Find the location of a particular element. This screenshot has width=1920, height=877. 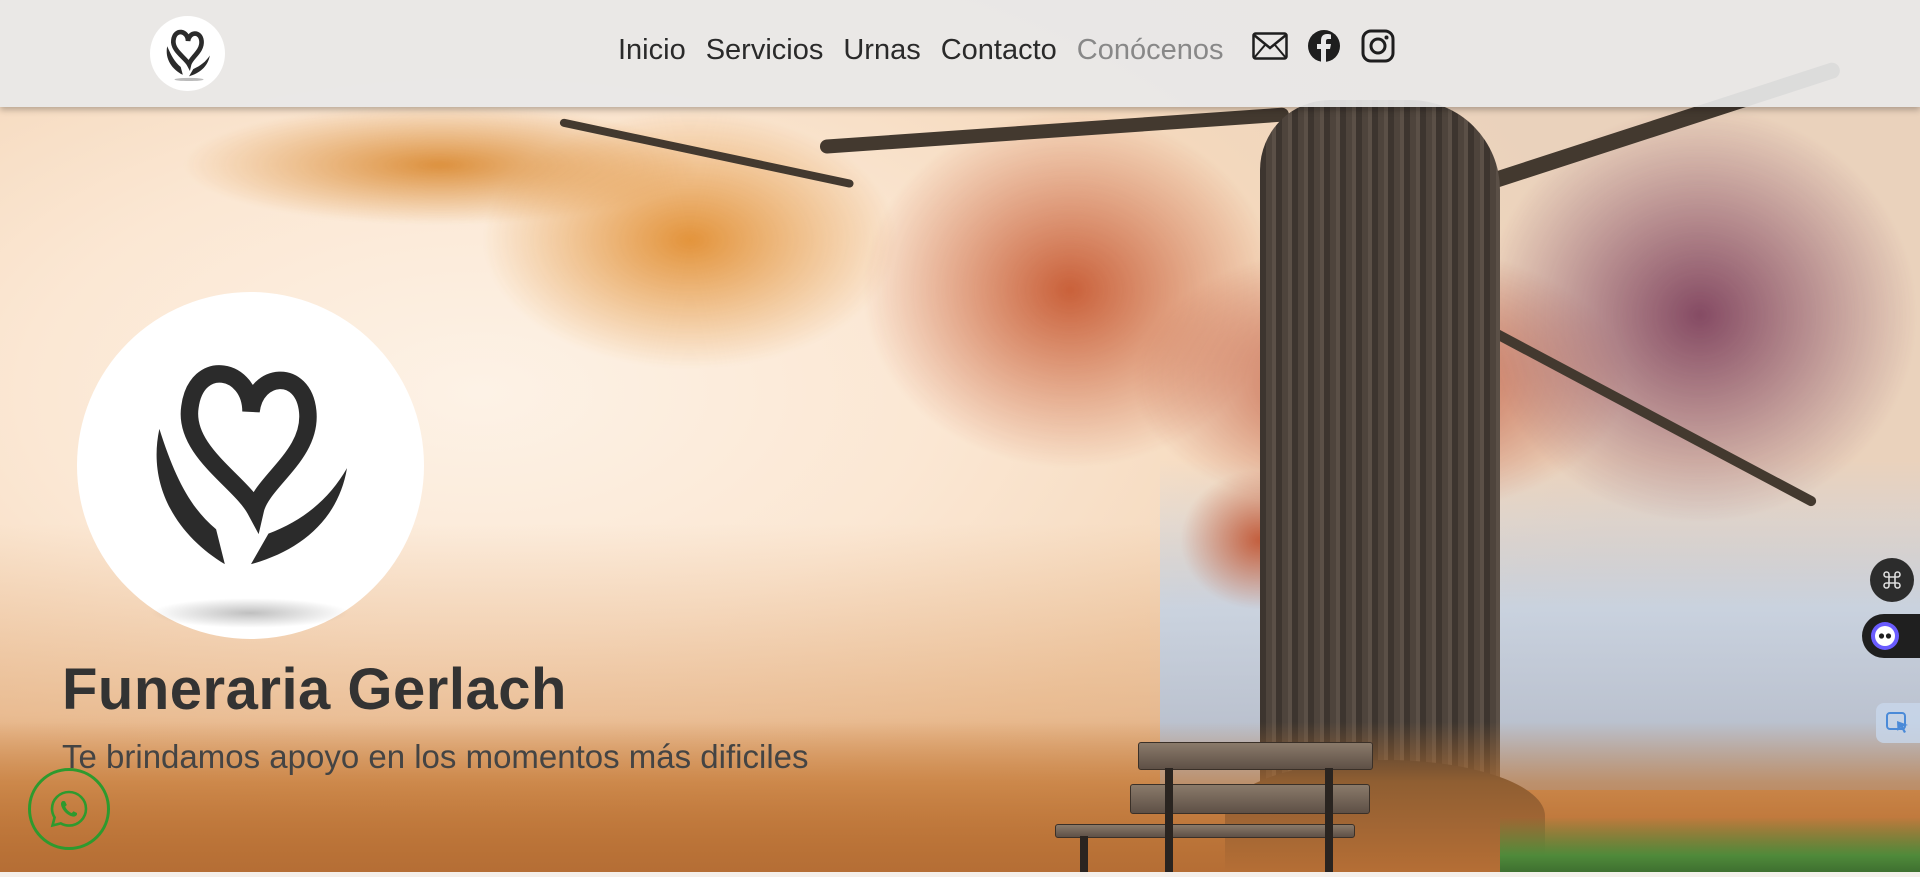

cursor-widget-button is located at coordinates (1898, 723).